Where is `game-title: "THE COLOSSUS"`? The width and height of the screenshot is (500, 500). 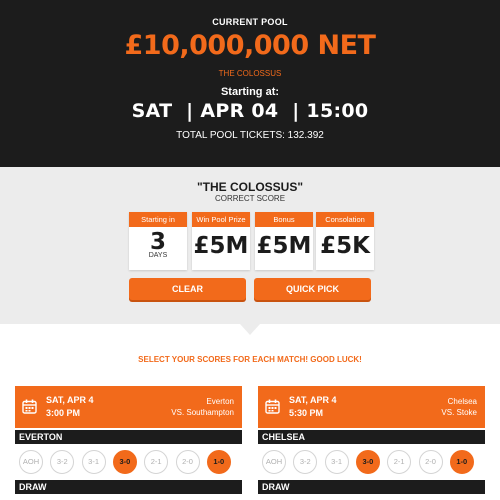
game-title: "THE COLOSSUS" is located at coordinates (250, 187).